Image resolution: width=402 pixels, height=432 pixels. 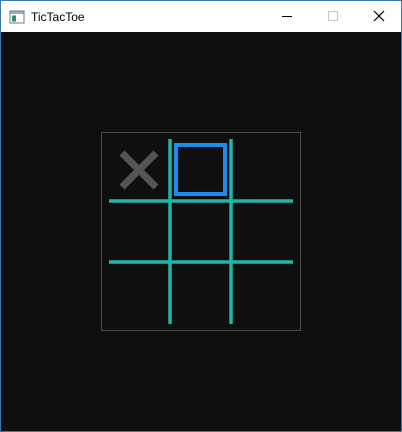 What do you see at coordinates (140, 293) in the screenshot?
I see `board-cell-r2-c0` at bounding box center [140, 293].